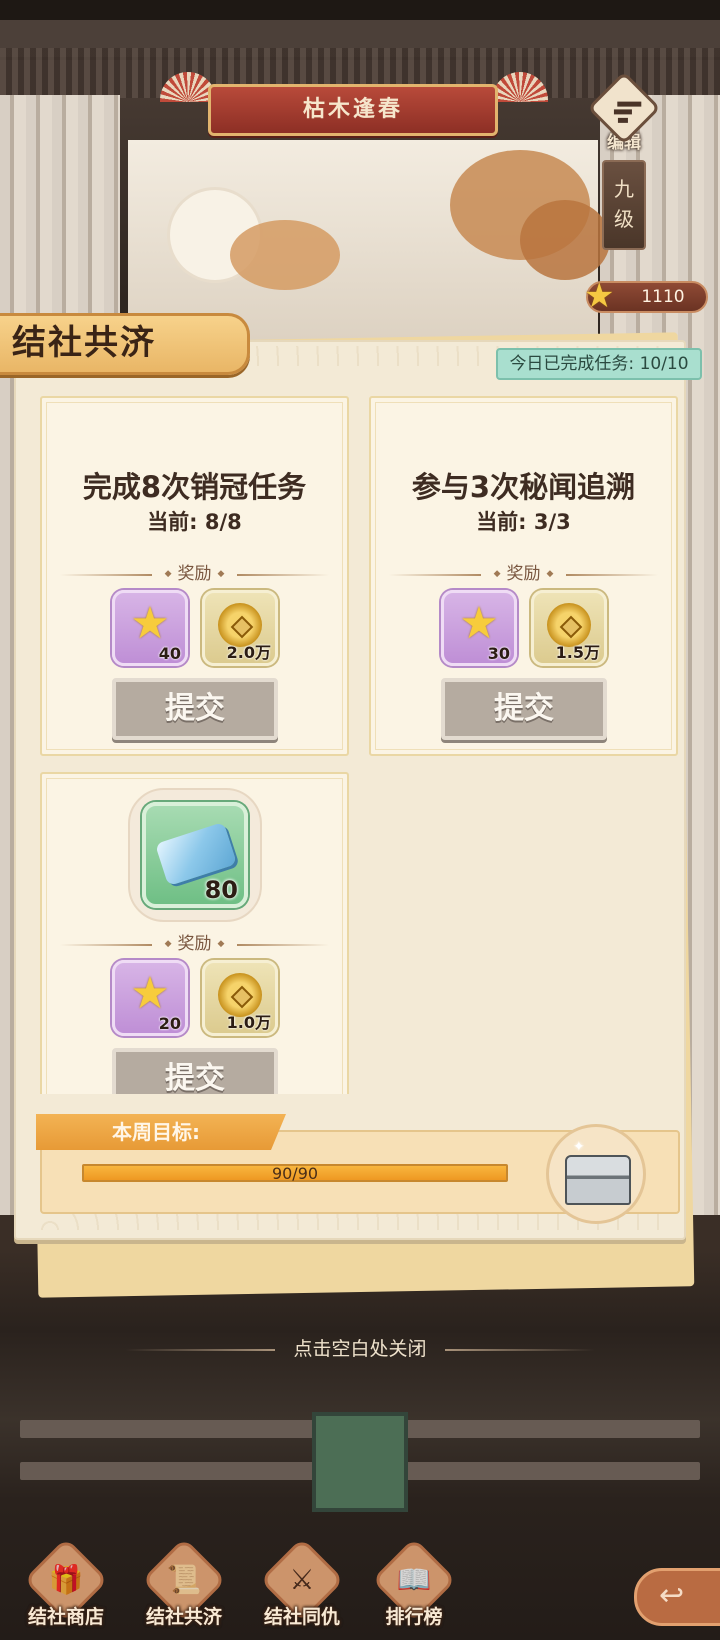  Describe the element at coordinates (194, 522) in the screenshot. I see `task-progress: 当前: 8/8` at that location.